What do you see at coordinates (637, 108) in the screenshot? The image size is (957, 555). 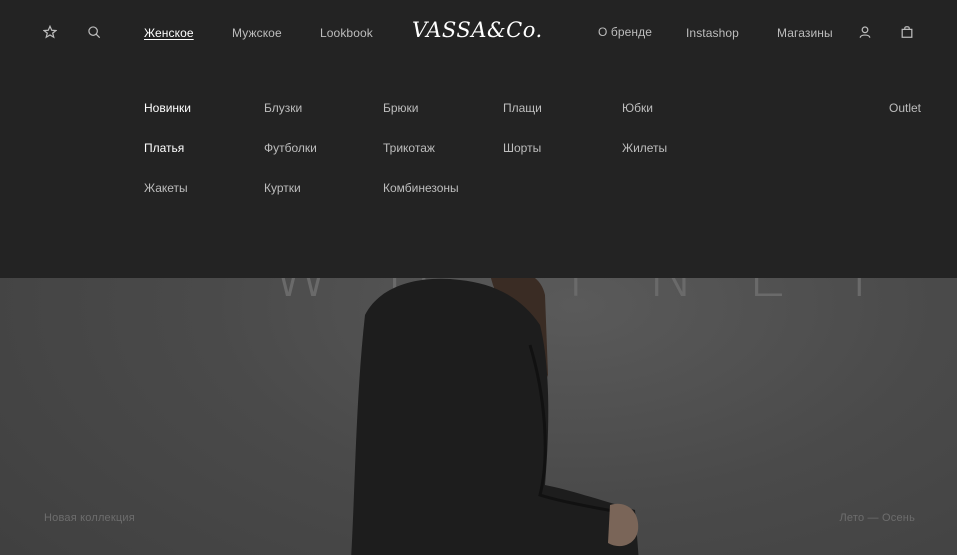 I see `submenu-skirts: Юбки` at bounding box center [637, 108].